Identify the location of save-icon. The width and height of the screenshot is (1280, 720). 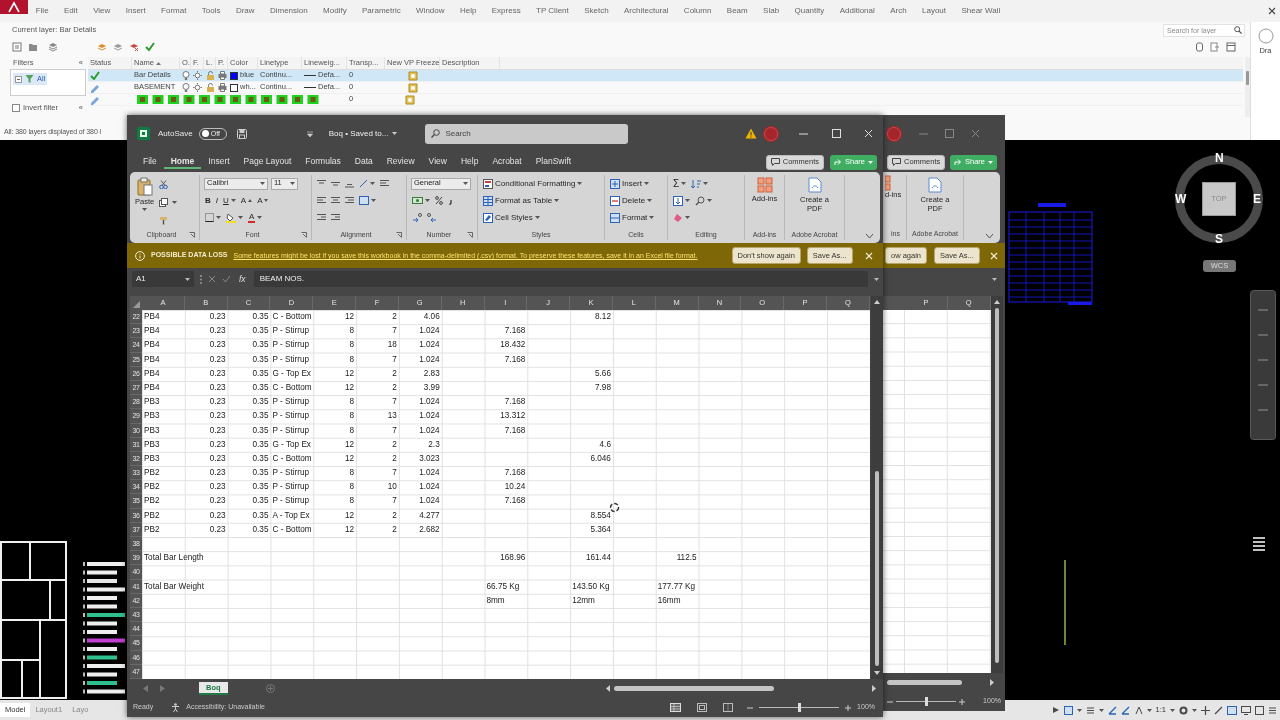
(241, 133).